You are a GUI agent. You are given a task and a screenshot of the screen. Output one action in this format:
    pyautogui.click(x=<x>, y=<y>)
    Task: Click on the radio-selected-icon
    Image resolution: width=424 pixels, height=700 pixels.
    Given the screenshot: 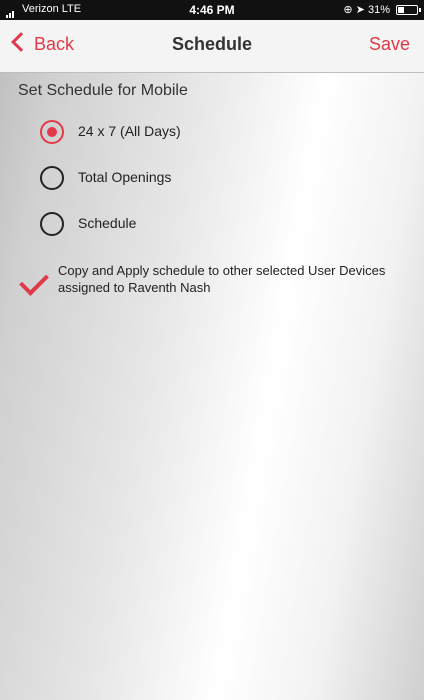 What is the action you would take?
    pyautogui.click(x=52, y=132)
    